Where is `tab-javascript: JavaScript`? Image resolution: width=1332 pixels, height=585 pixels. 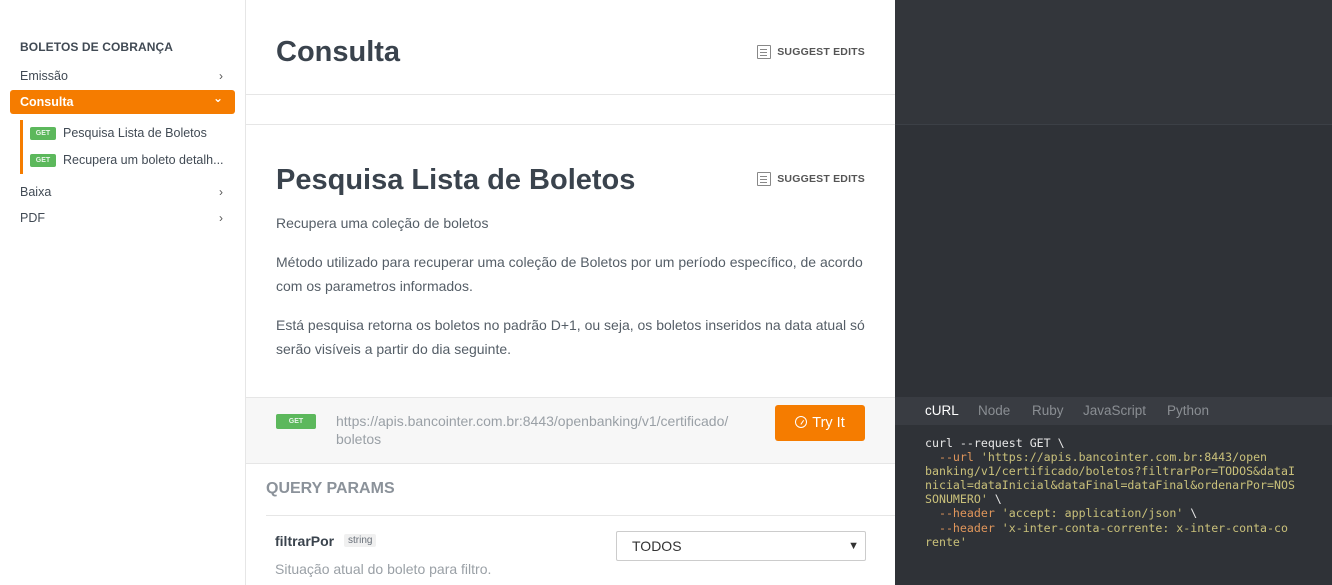
tab-javascript: JavaScript is located at coordinates (1114, 410).